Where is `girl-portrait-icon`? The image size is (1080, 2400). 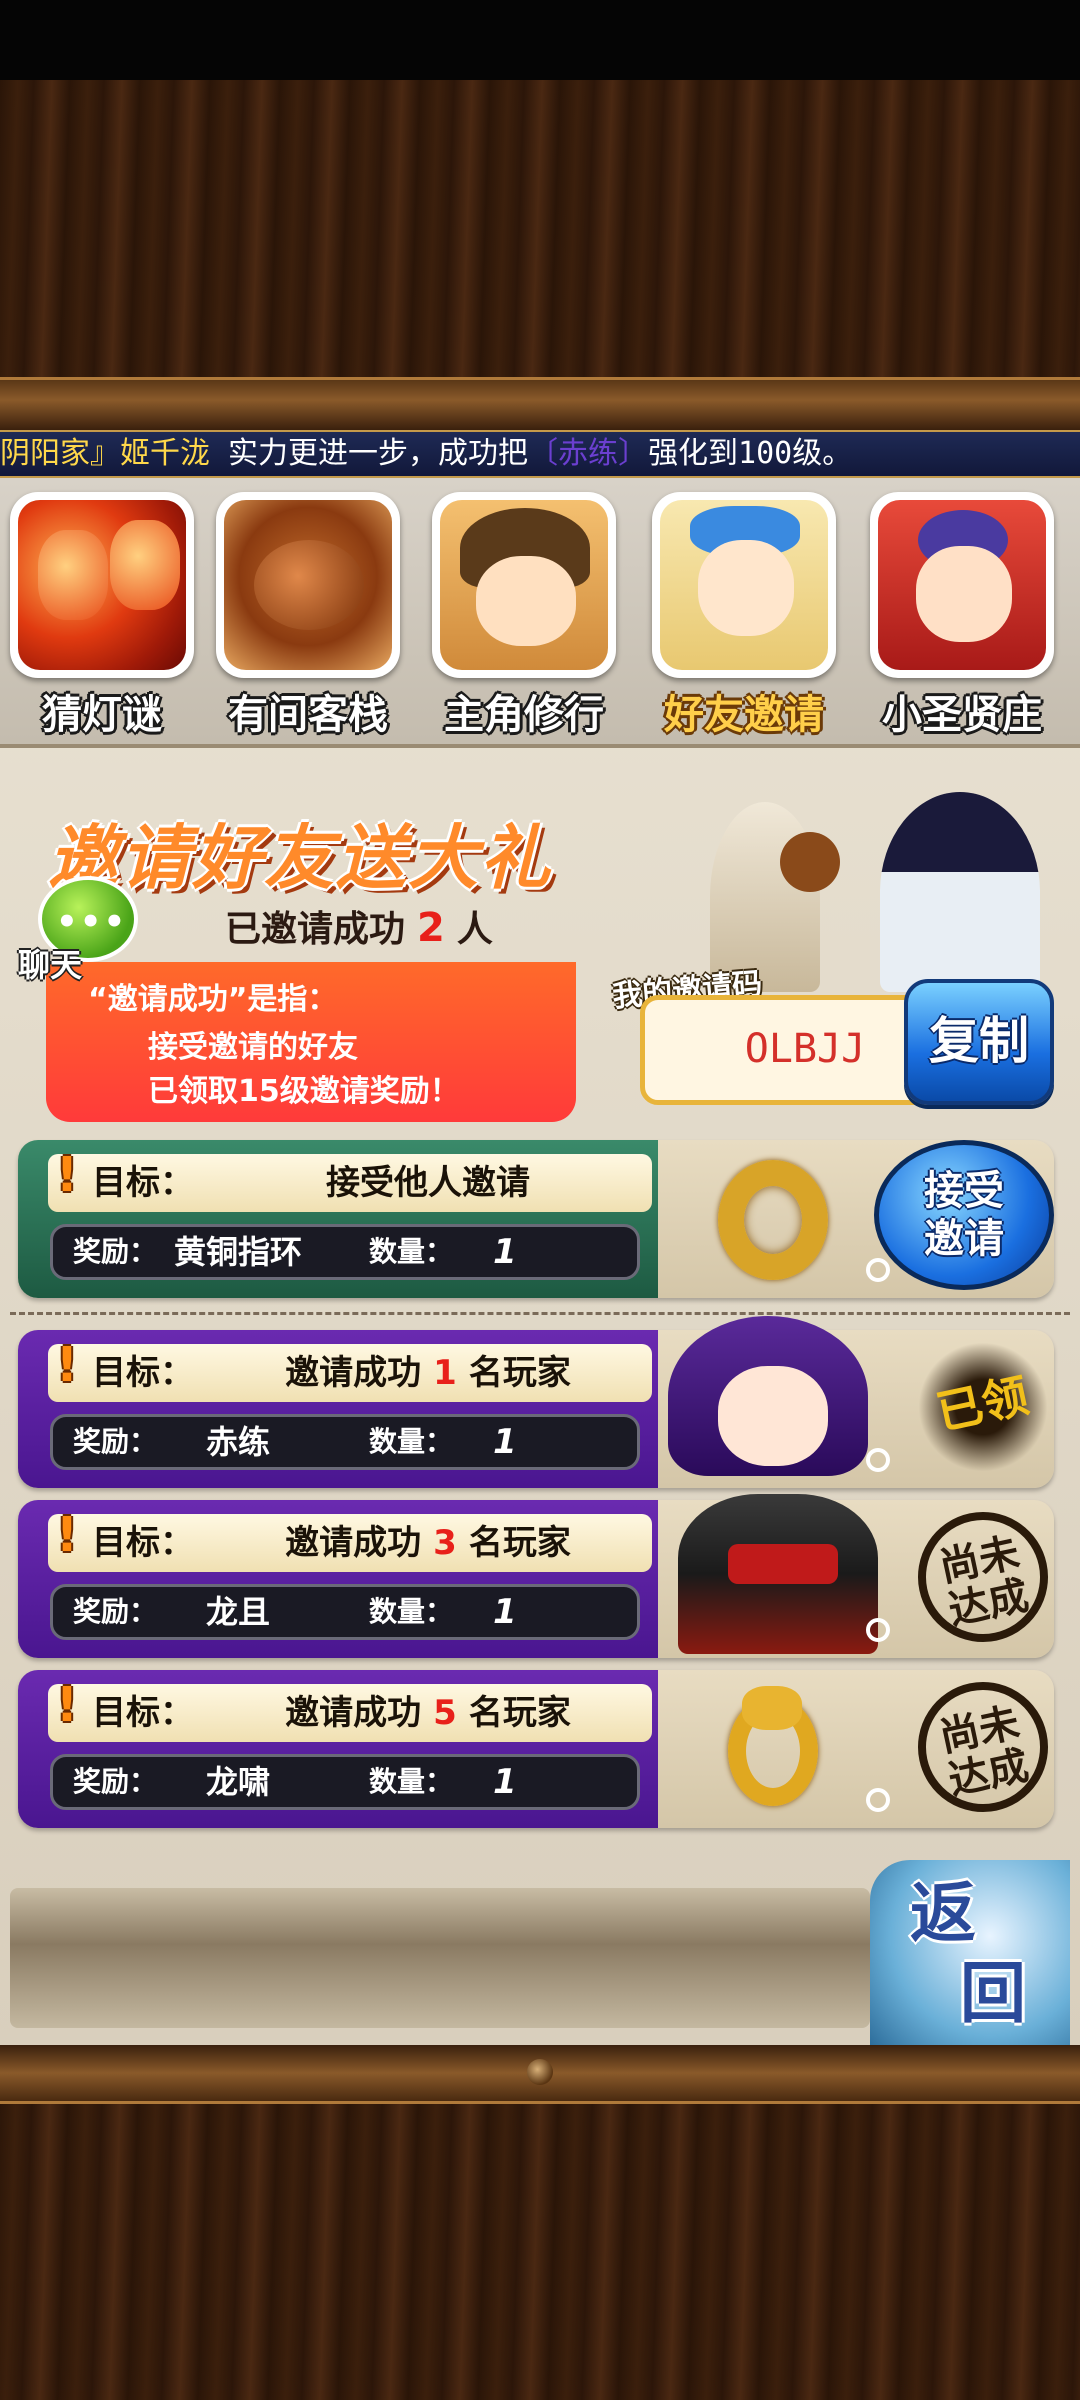
girl-portrait-icon is located at coordinates (744, 585).